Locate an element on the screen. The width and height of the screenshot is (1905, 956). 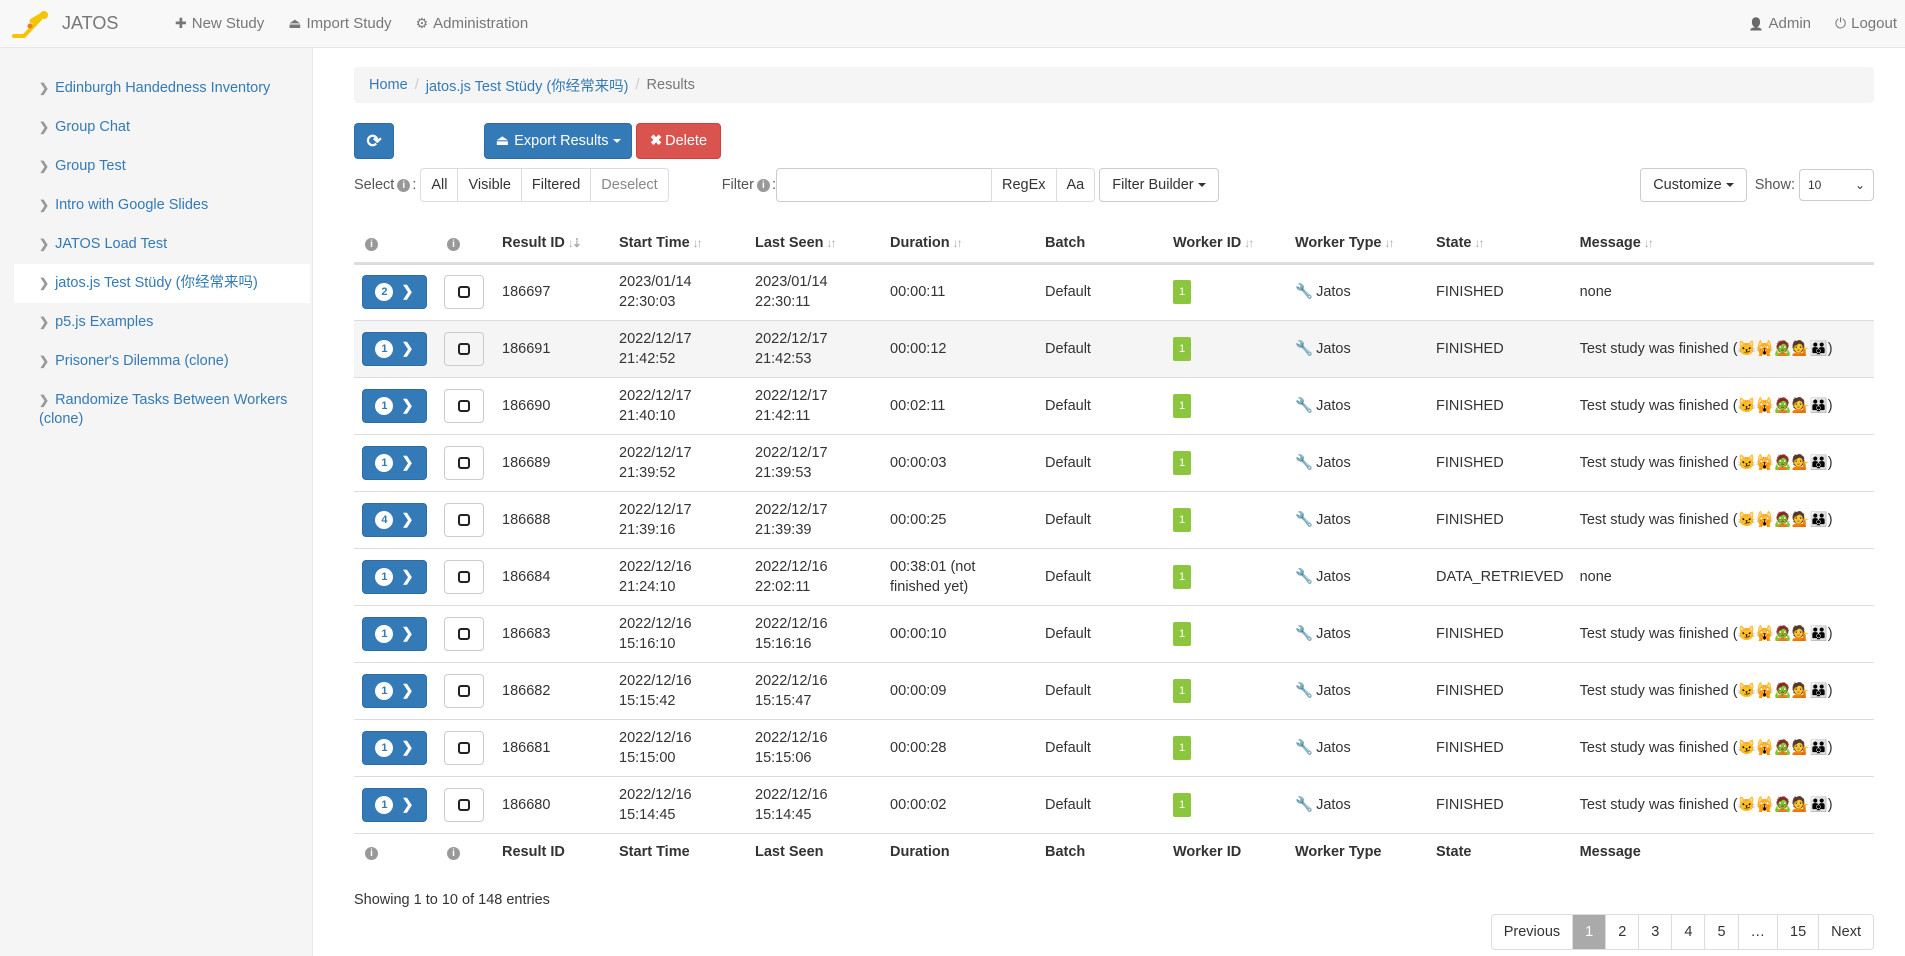
select-all-button: All is located at coordinates (440, 185).